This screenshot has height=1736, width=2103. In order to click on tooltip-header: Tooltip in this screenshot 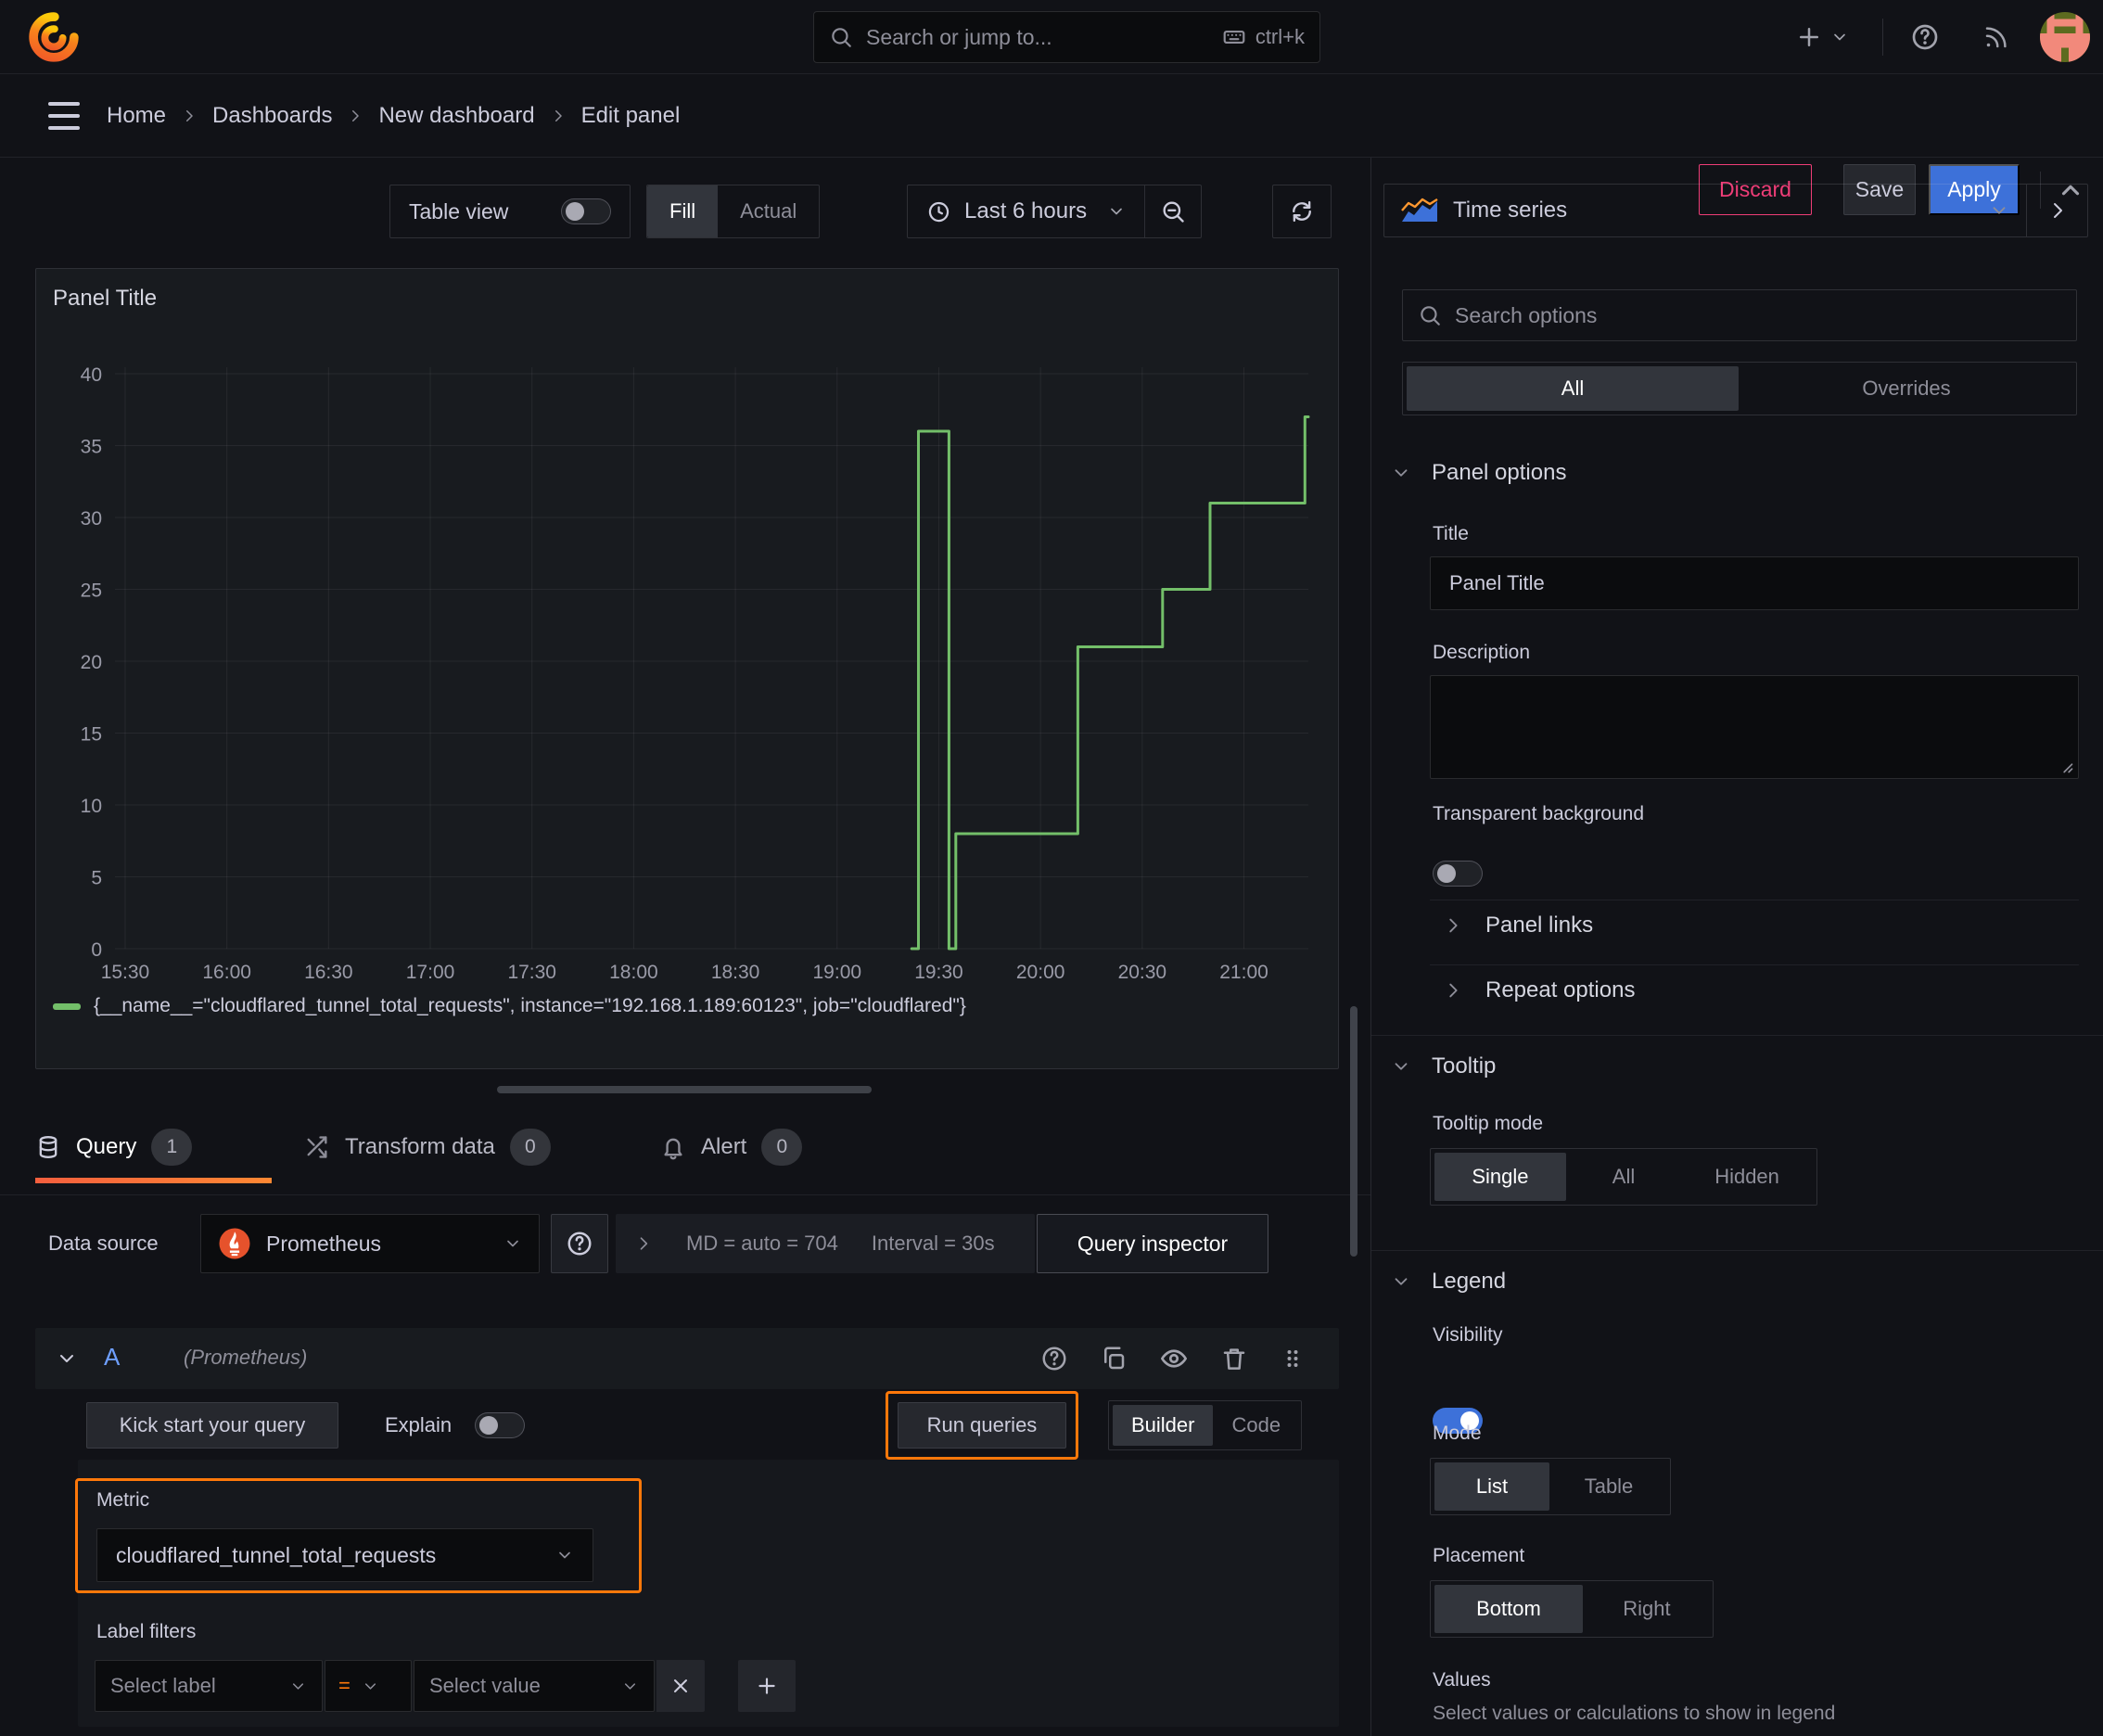, I will do `click(1443, 1066)`.